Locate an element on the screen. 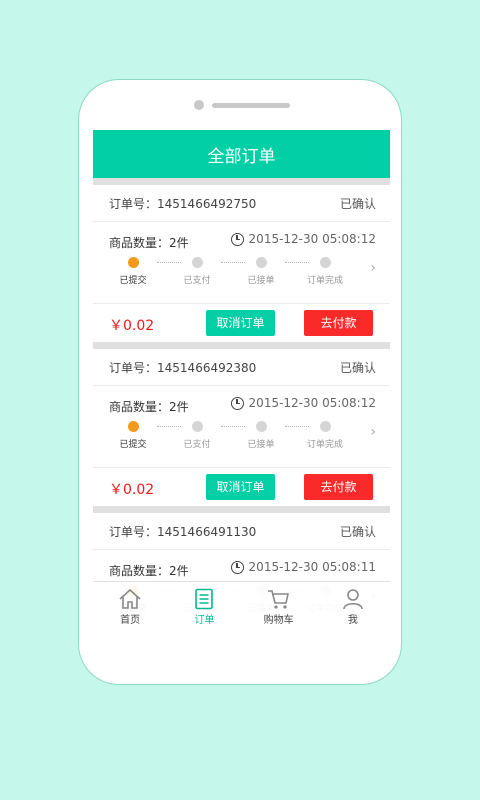 The height and width of the screenshot is (800, 480). order-number: 订单号：1451466491130 is located at coordinates (182, 531).